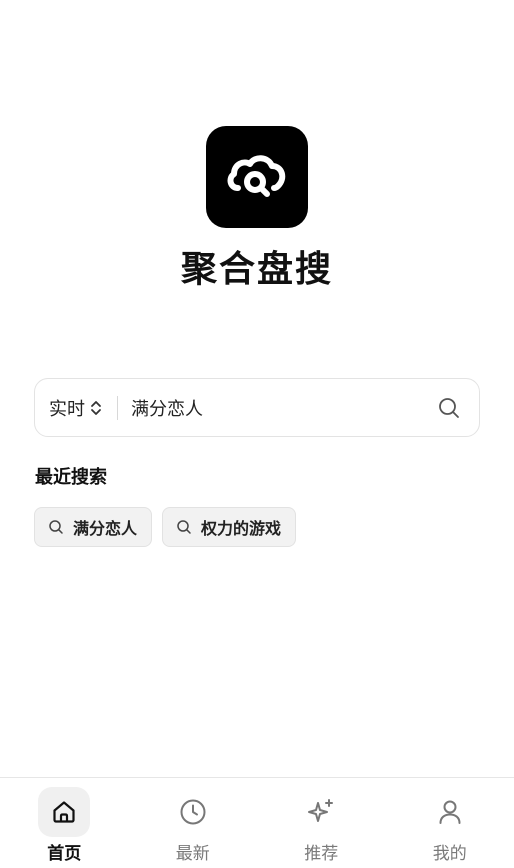  I want to click on user-icon, so click(450, 812).